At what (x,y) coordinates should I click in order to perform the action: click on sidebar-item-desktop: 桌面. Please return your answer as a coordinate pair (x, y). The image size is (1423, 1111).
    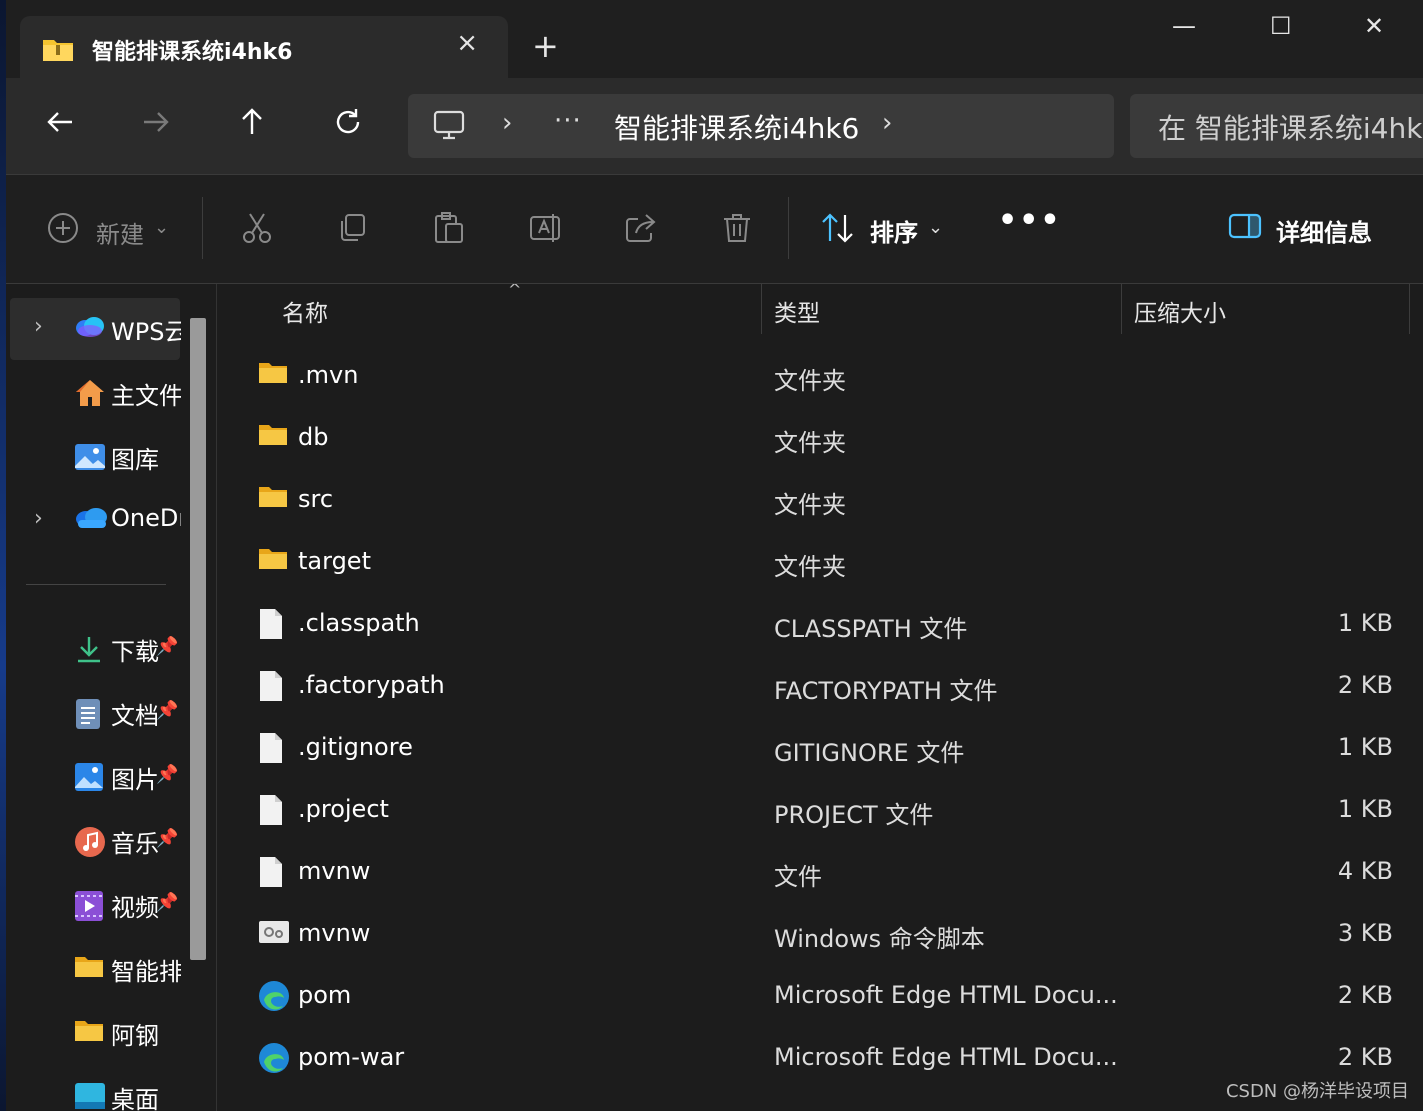
    Looking at the image, I should click on (95, 1088).